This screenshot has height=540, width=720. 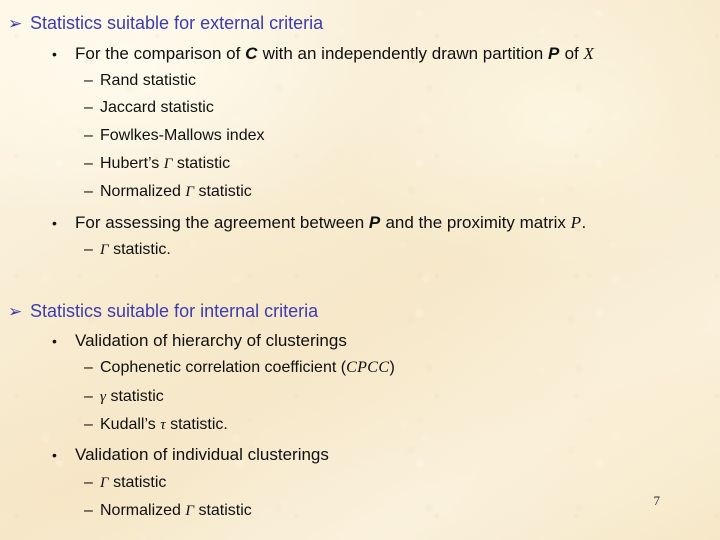 I want to click on bullet-text-mid: with an independently drawn partition, so click(x=402, y=53).